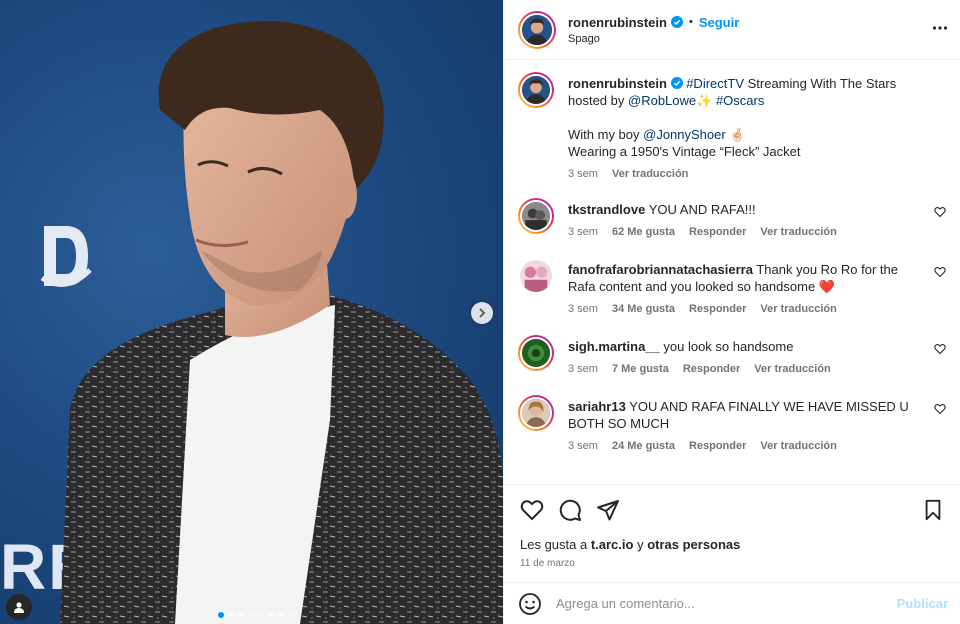 The image size is (960, 624). I want to click on follow-button: Seguir, so click(719, 22).